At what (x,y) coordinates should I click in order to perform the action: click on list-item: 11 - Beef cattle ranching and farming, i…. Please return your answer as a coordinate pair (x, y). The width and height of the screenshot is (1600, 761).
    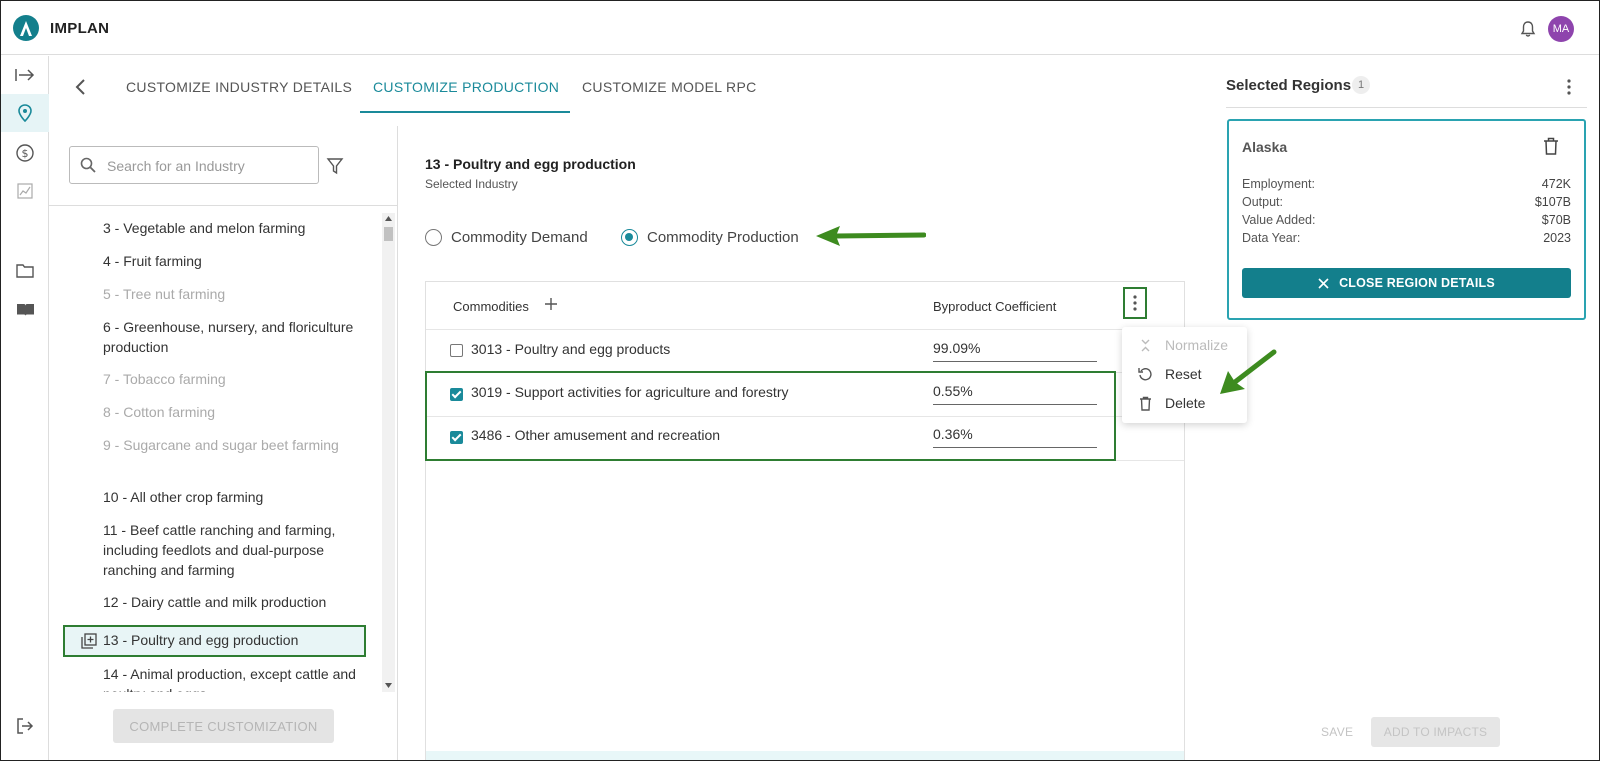
    Looking at the image, I should click on (233, 550).